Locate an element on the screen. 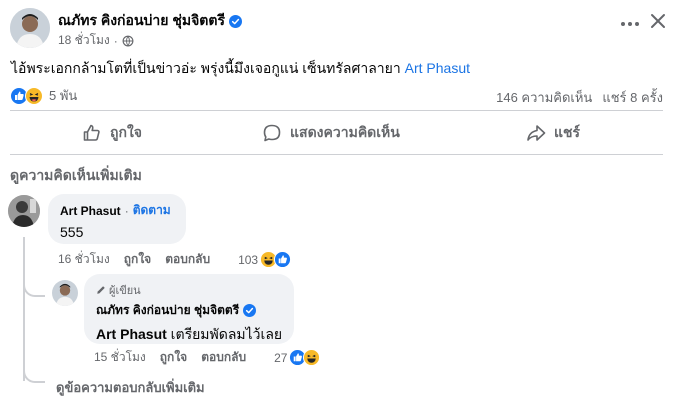 Image resolution: width=673 pixels, height=401 pixels. comment-actions: 16 ชั่วโมง ถูกใจ ตอบกลับ 103 is located at coordinates (175, 259).